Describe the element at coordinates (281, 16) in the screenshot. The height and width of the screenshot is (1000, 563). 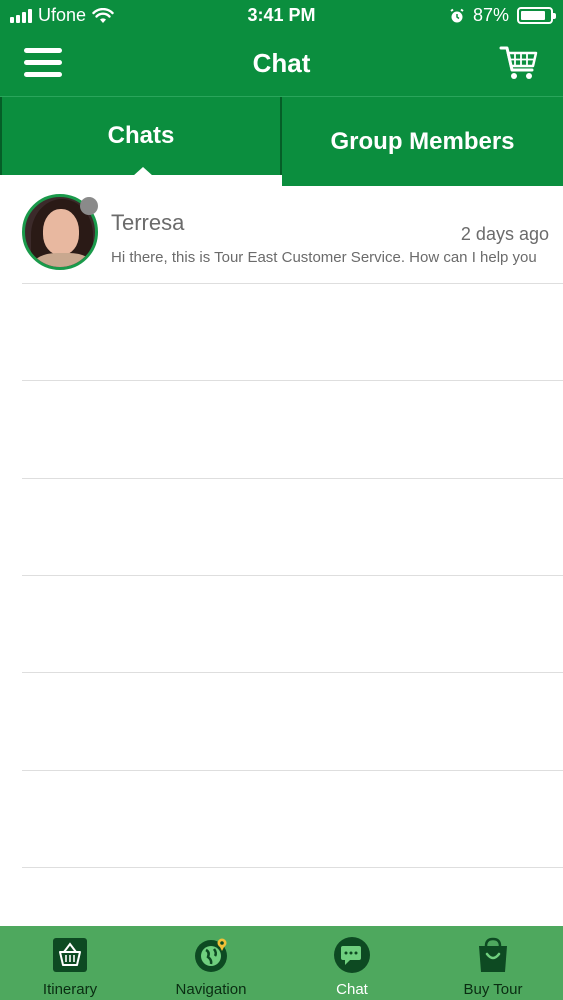
I see `status-bar: Ufone 3:41 PM 87%` at that location.